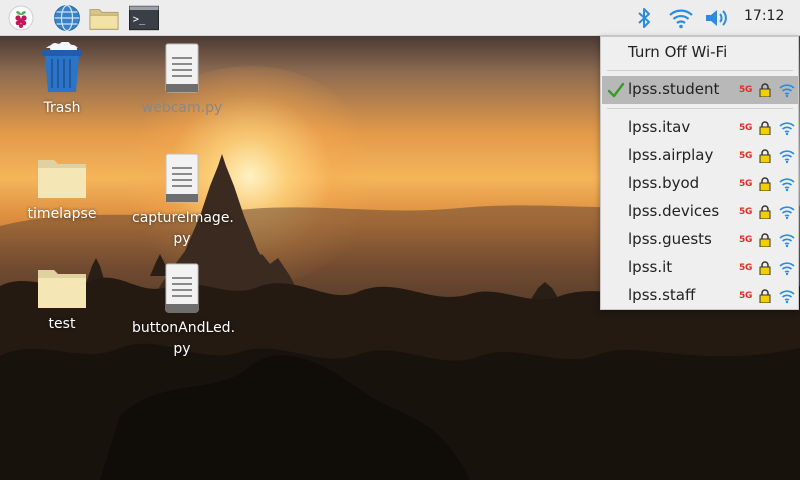 The height and width of the screenshot is (480, 800). I want to click on bluetooth-icon, so click(644, 18).